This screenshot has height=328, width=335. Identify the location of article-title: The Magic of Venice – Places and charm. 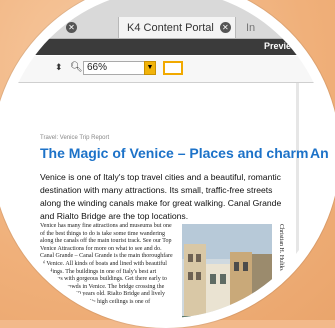
(174, 153).